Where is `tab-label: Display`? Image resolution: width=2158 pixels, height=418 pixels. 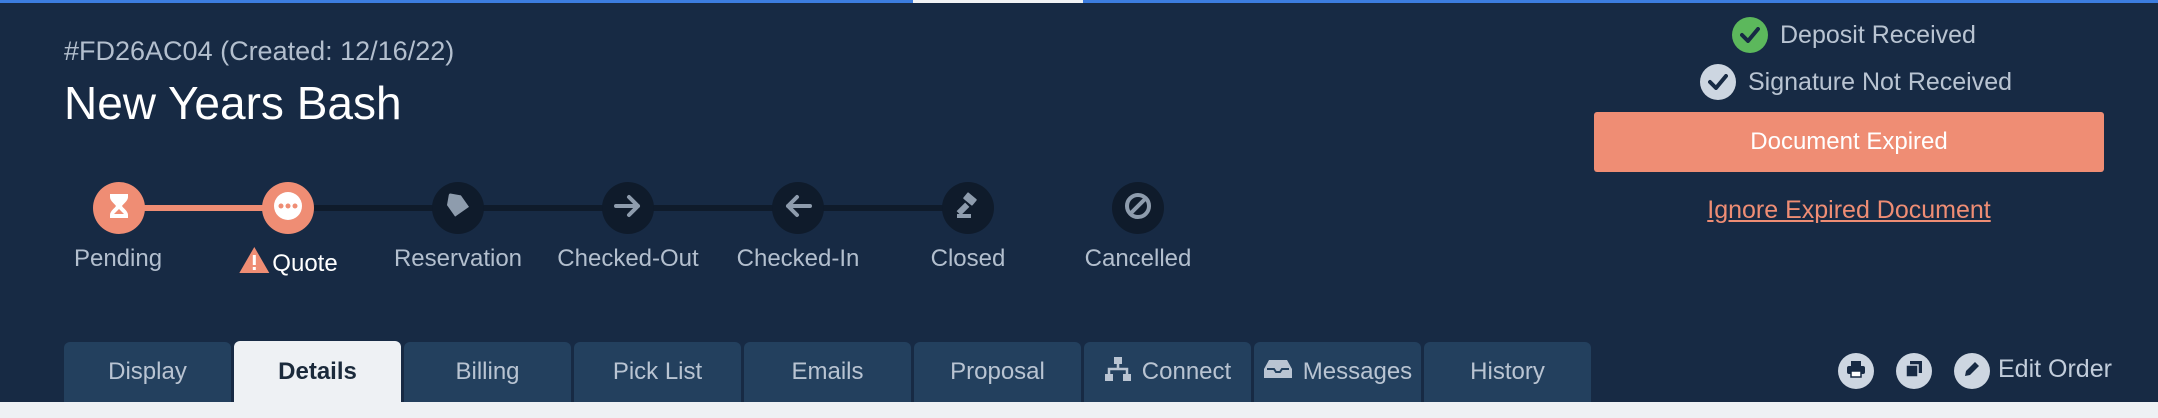 tab-label: Display is located at coordinates (147, 371).